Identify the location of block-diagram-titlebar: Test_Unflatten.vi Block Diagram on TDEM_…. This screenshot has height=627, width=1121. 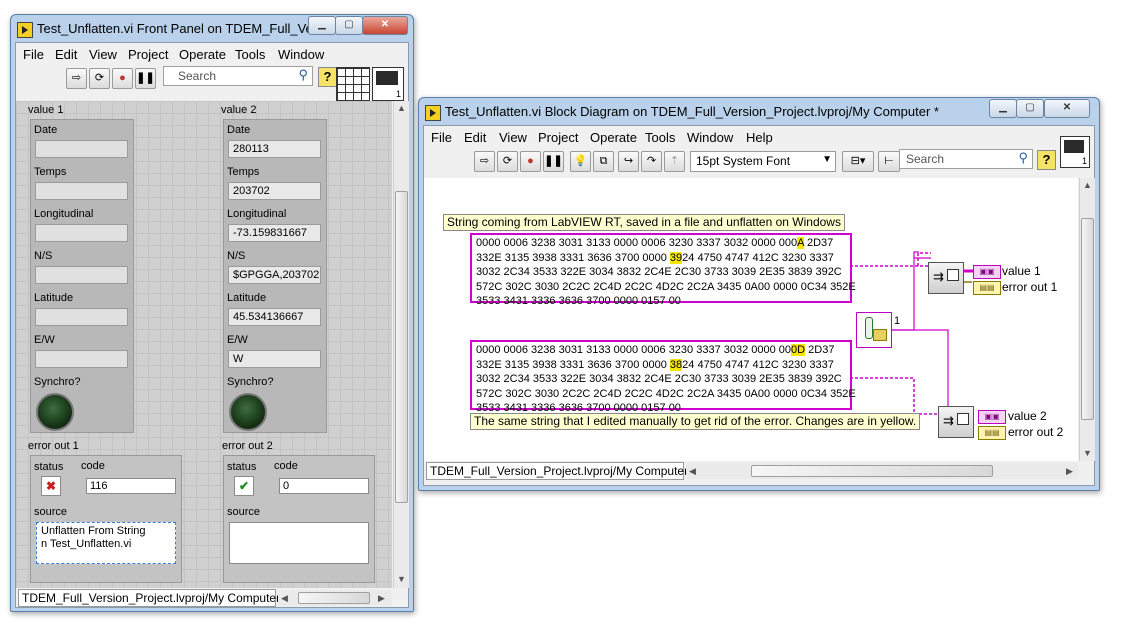
(759, 112).